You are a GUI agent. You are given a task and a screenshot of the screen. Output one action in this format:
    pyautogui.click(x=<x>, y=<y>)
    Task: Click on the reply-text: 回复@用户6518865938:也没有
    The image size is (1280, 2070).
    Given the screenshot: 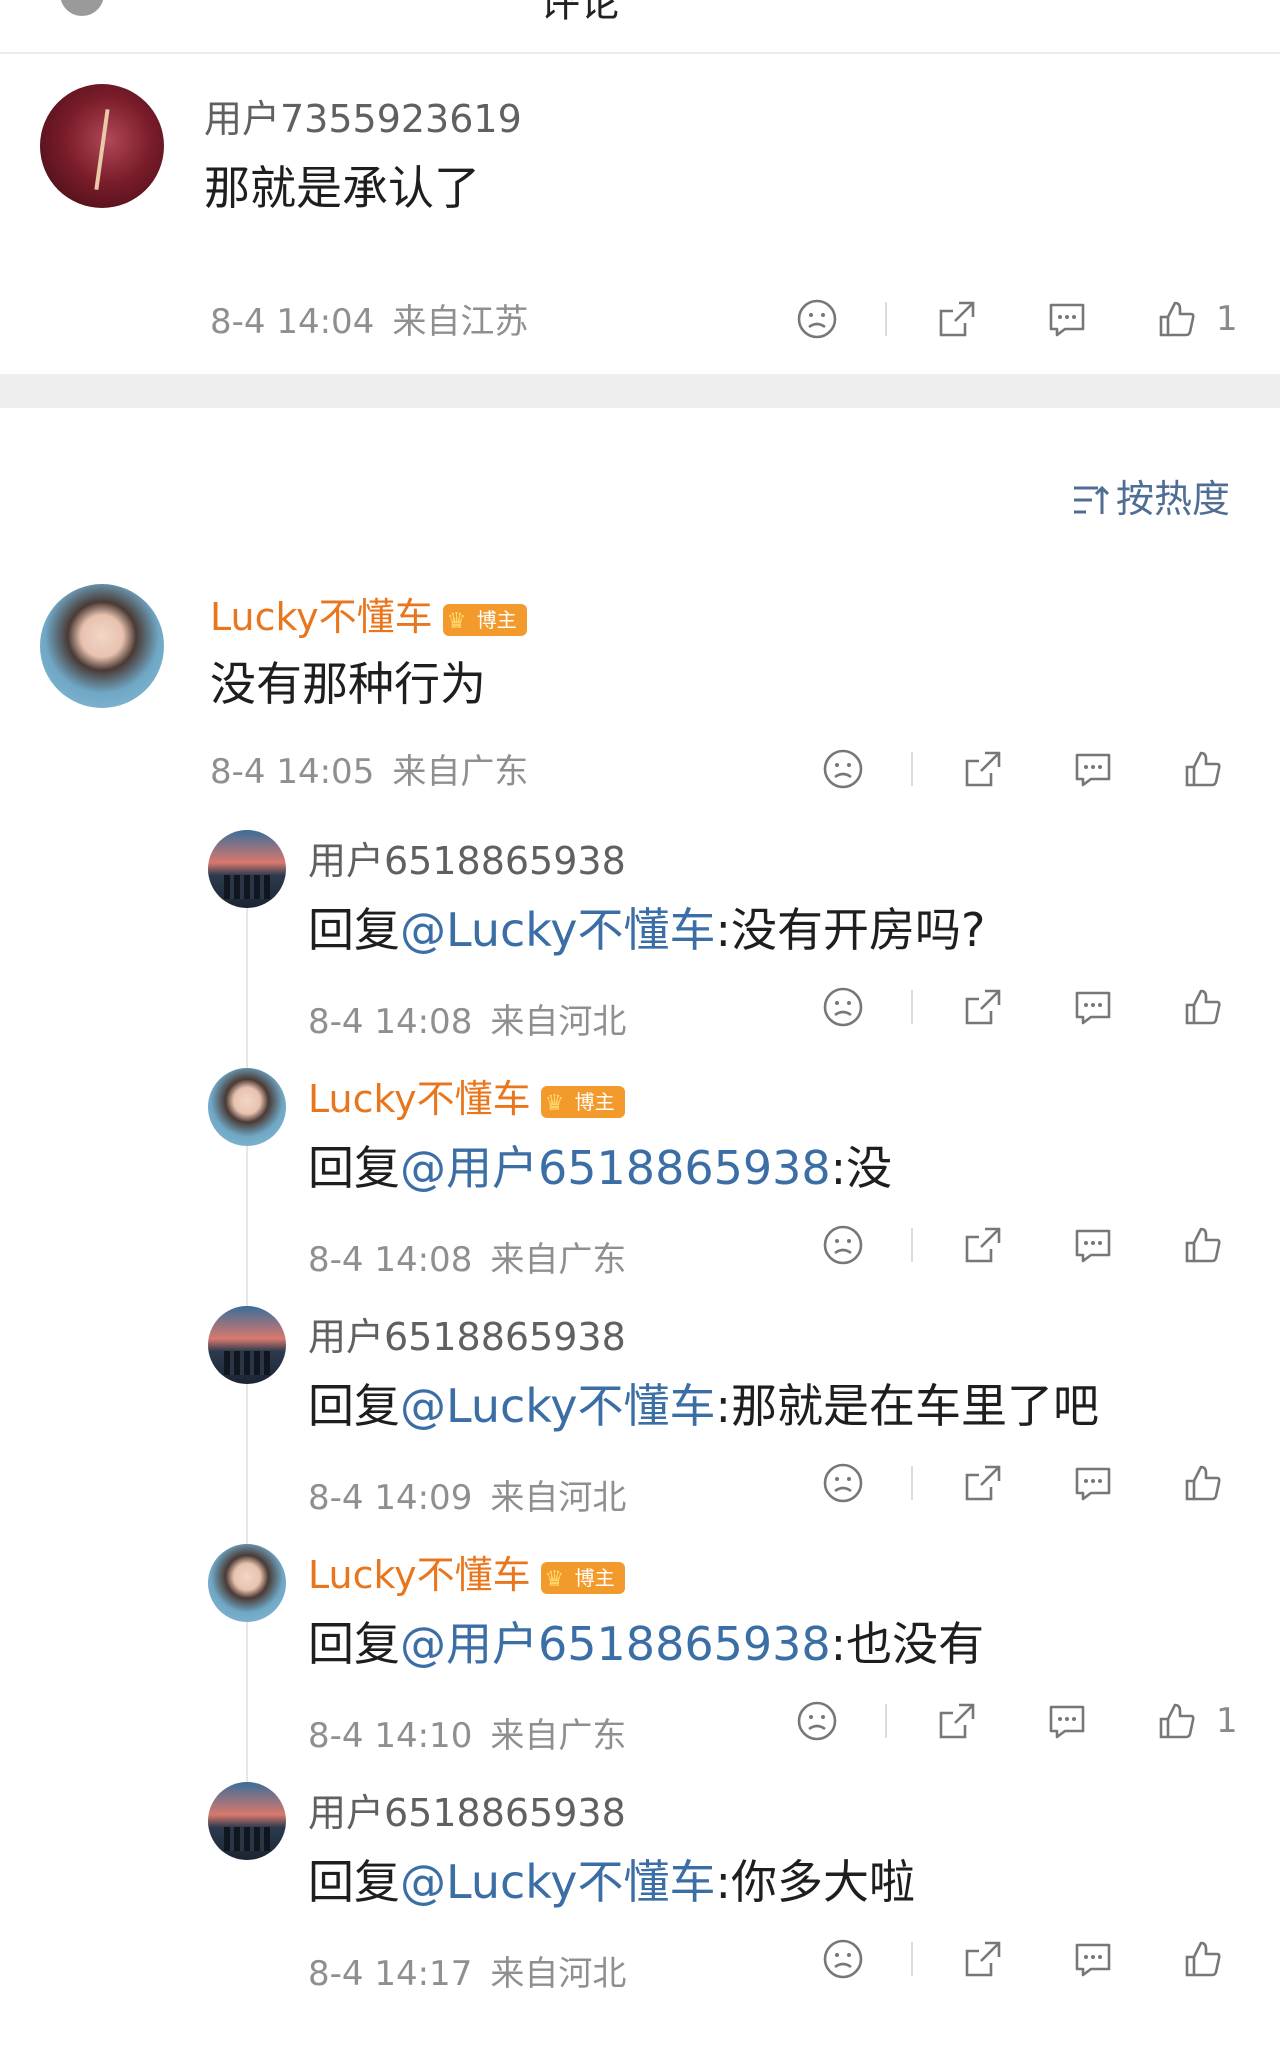 What is the action you would take?
    pyautogui.click(x=646, y=1641)
    